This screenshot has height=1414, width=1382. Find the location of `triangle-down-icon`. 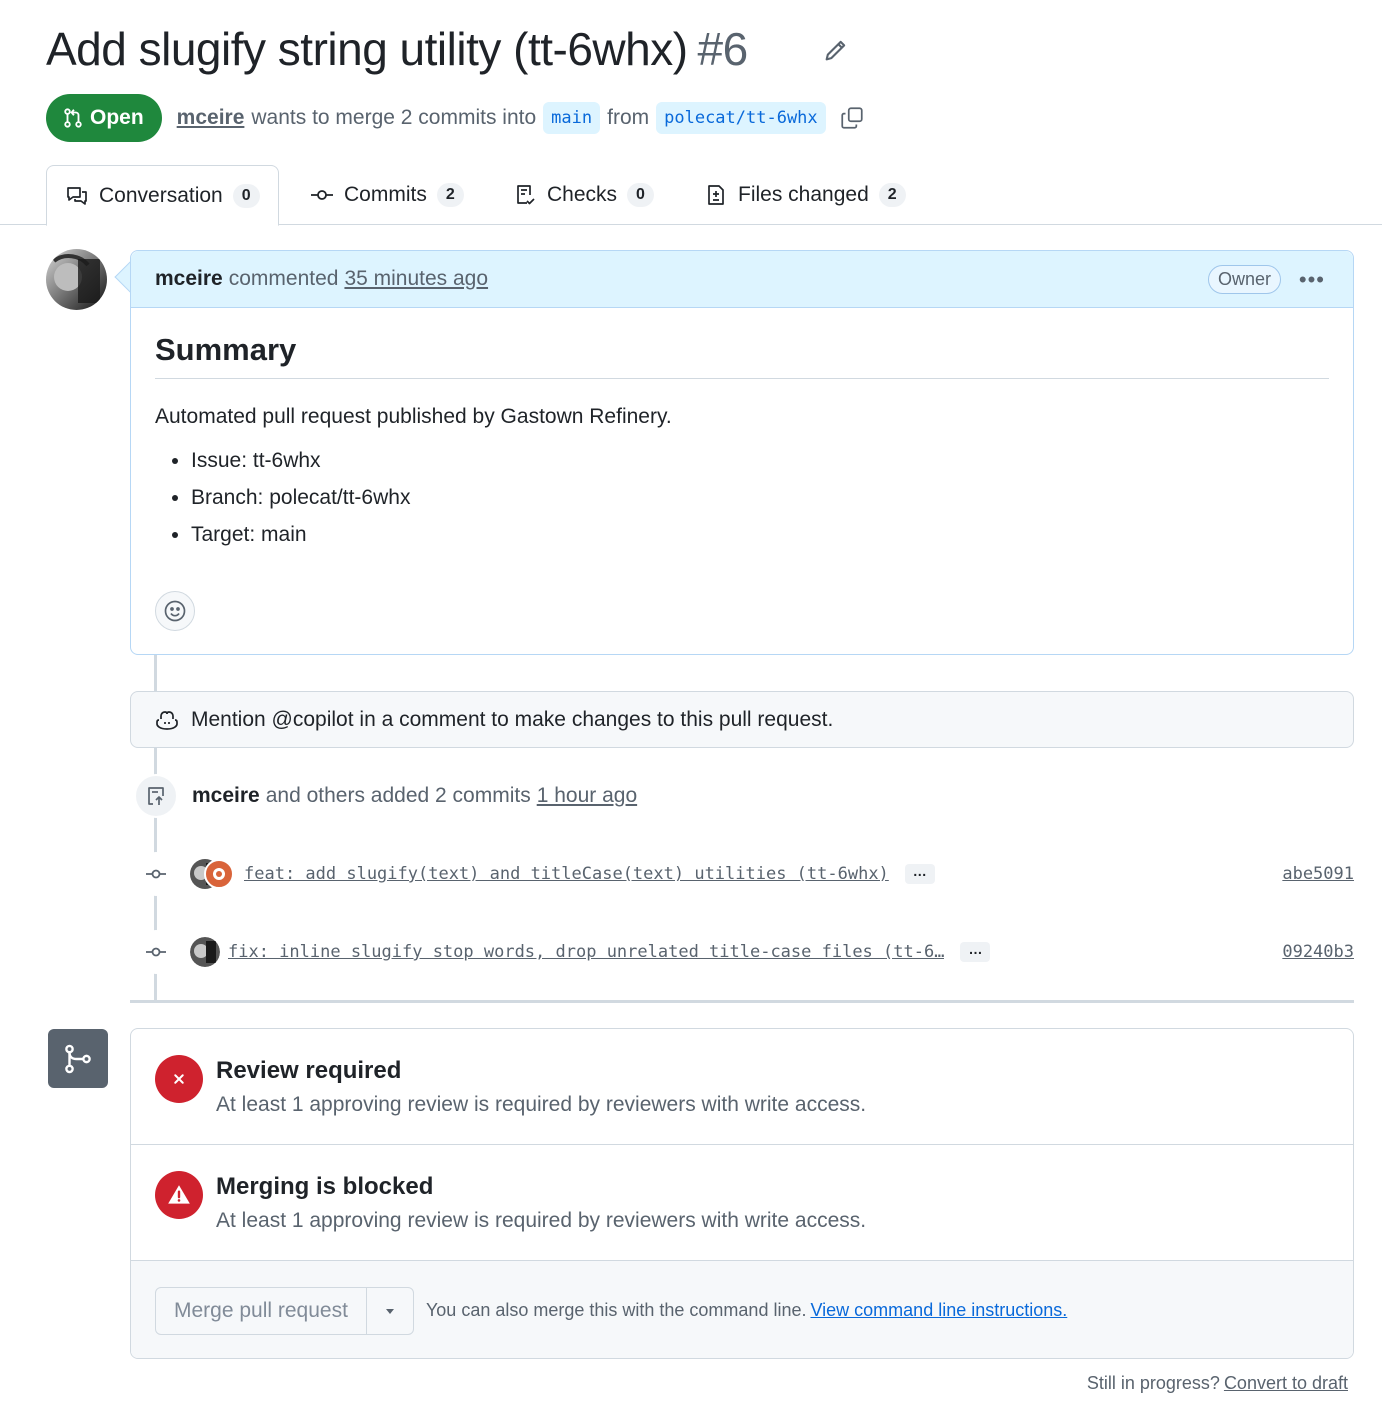

triangle-down-icon is located at coordinates (389, 1311).